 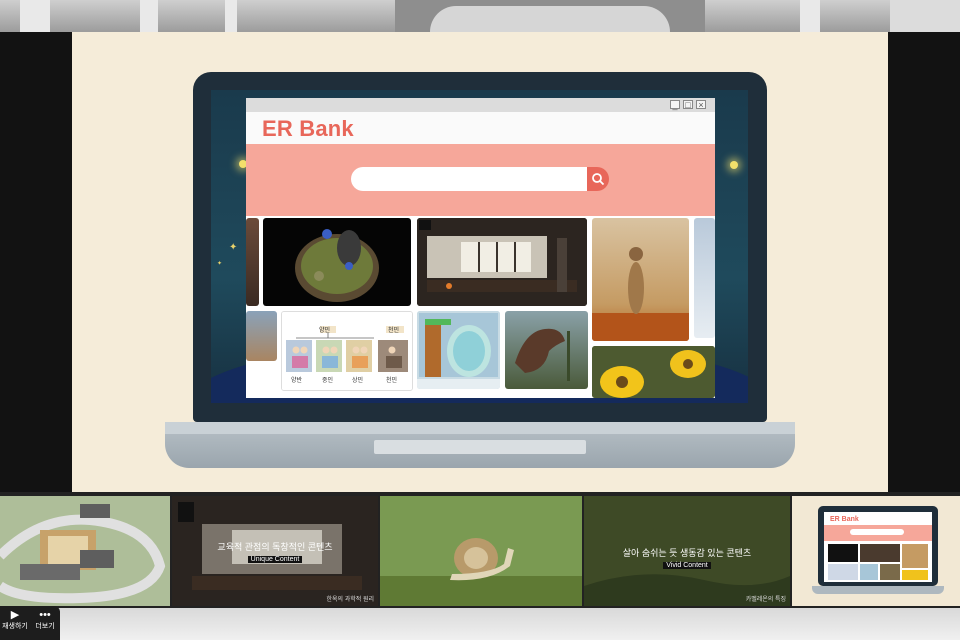 What do you see at coordinates (394, 331) in the screenshot?
I see `chart-label-right: 천민` at bounding box center [394, 331].